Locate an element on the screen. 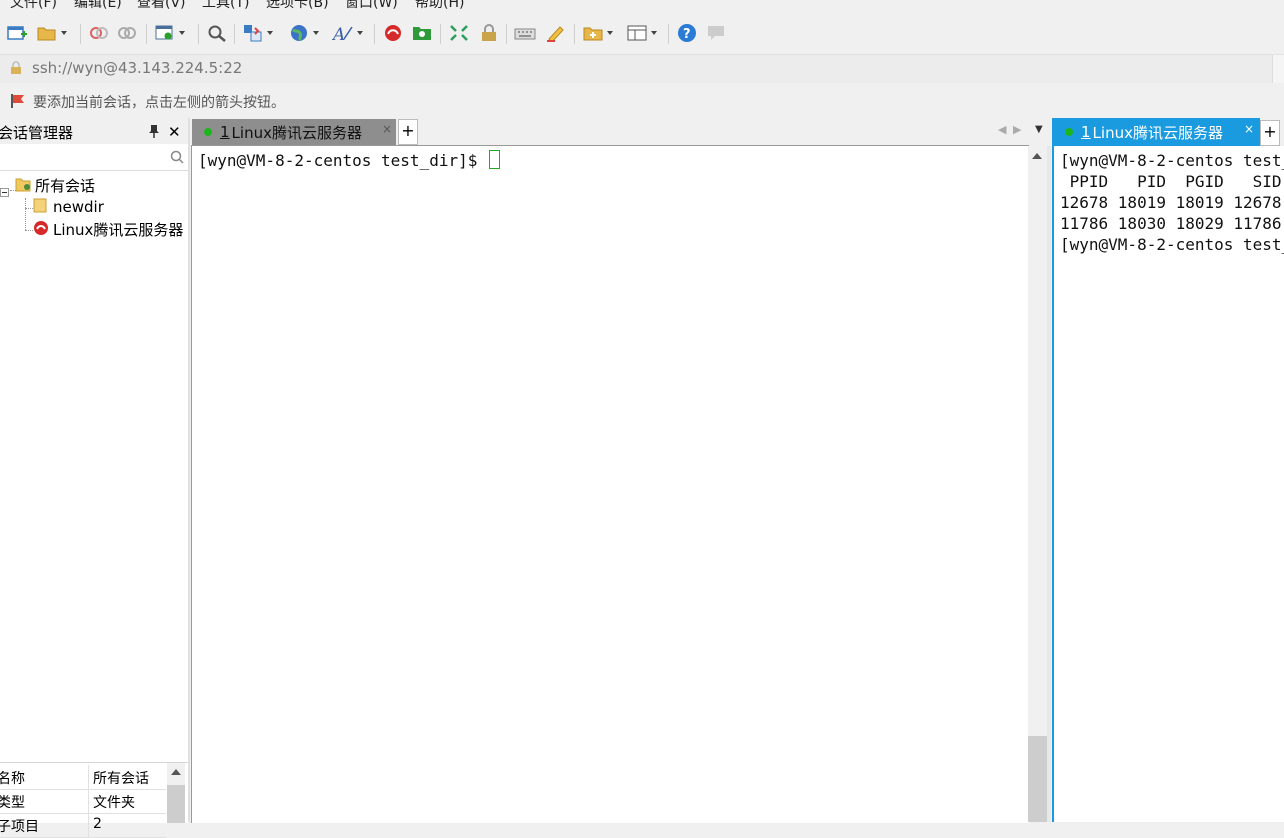 Image resolution: width=1284 pixels, height=838 pixels. toolbar: A ? is located at coordinates (642, 34).